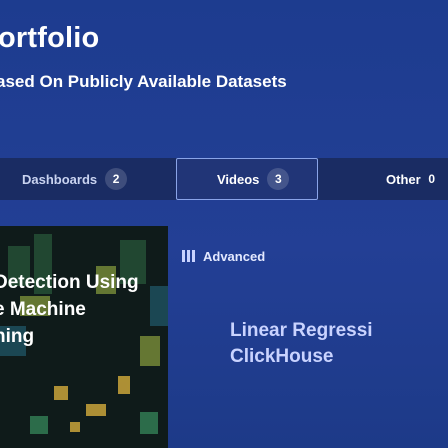 The image size is (448, 448). Describe the element at coordinates (278, 179) in the screenshot. I see `tab-count-badge: 3` at that location.